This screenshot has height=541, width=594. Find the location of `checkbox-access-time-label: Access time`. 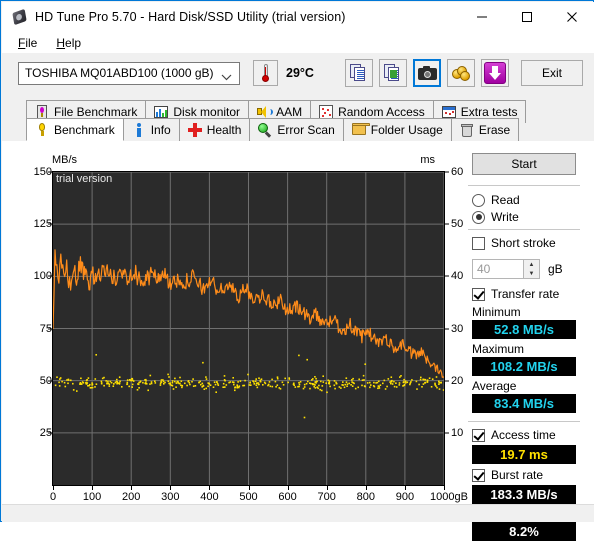

checkbox-access-time-label: Access time is located at coordinates (523, 435).